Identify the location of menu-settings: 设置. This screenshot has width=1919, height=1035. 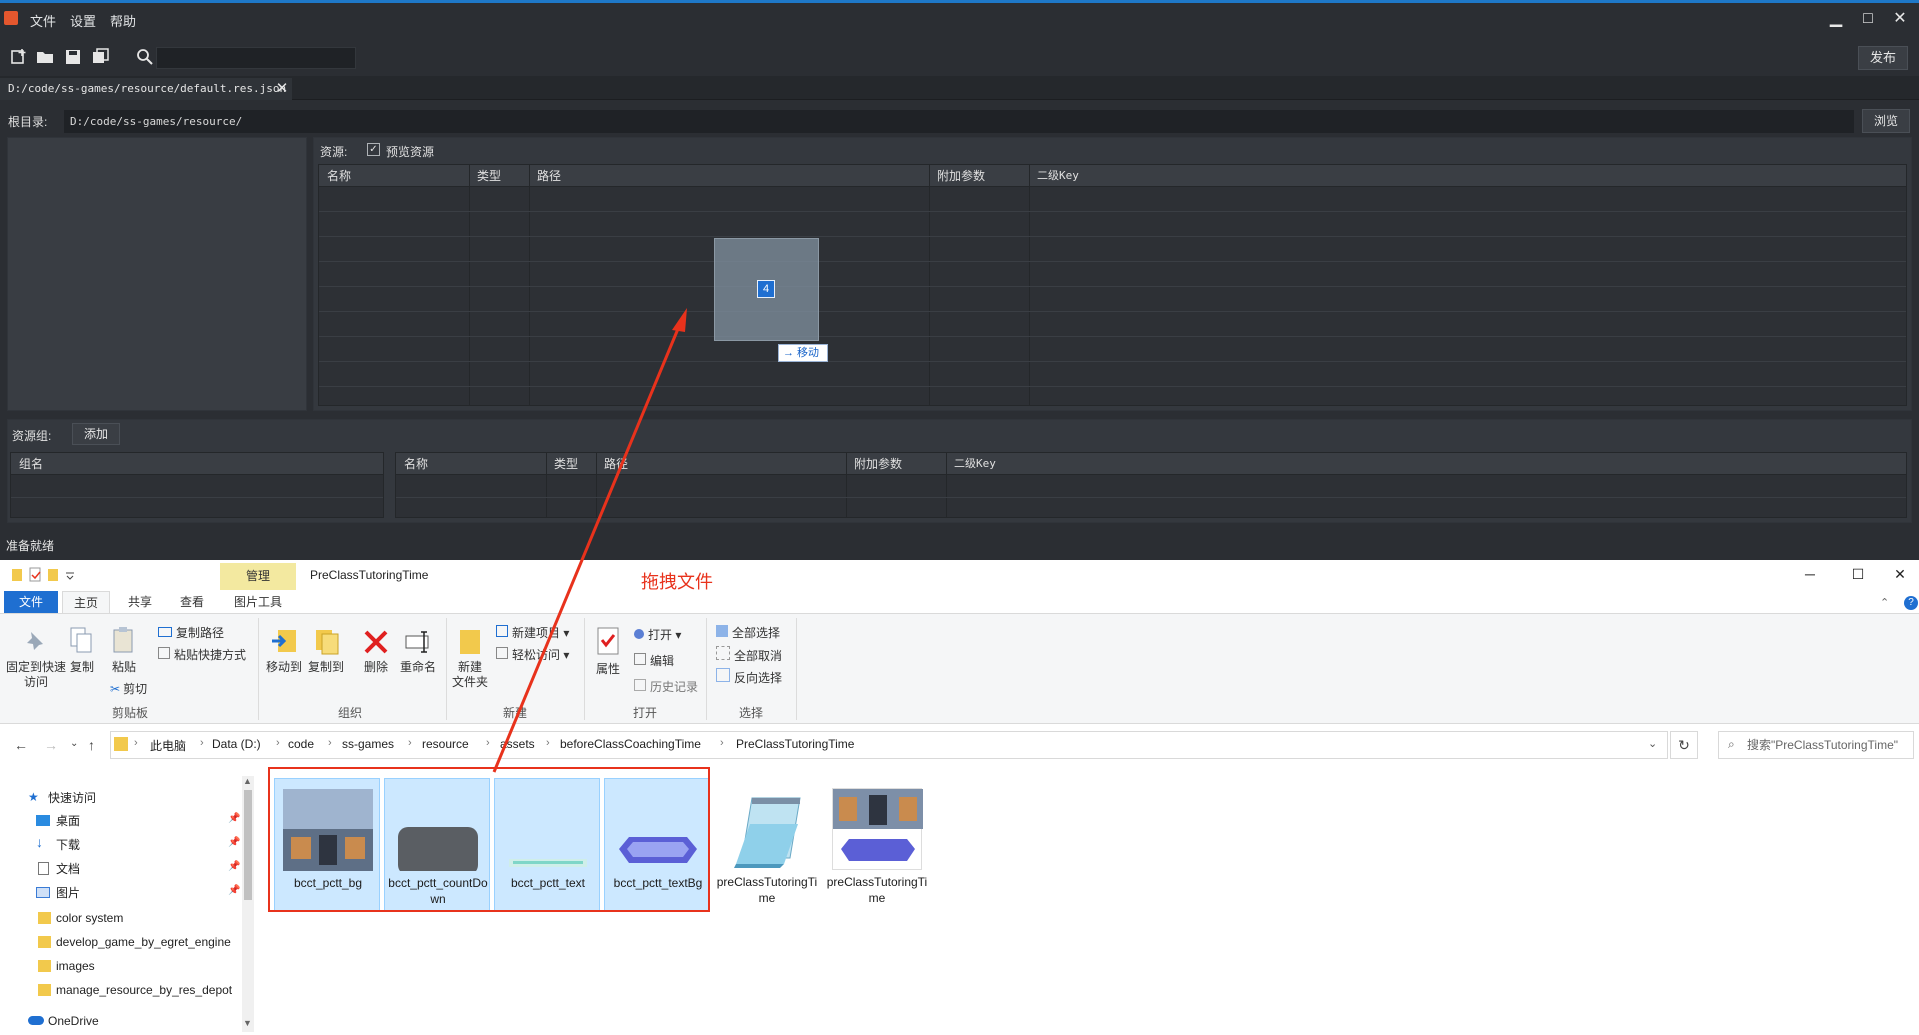
(83, 20).